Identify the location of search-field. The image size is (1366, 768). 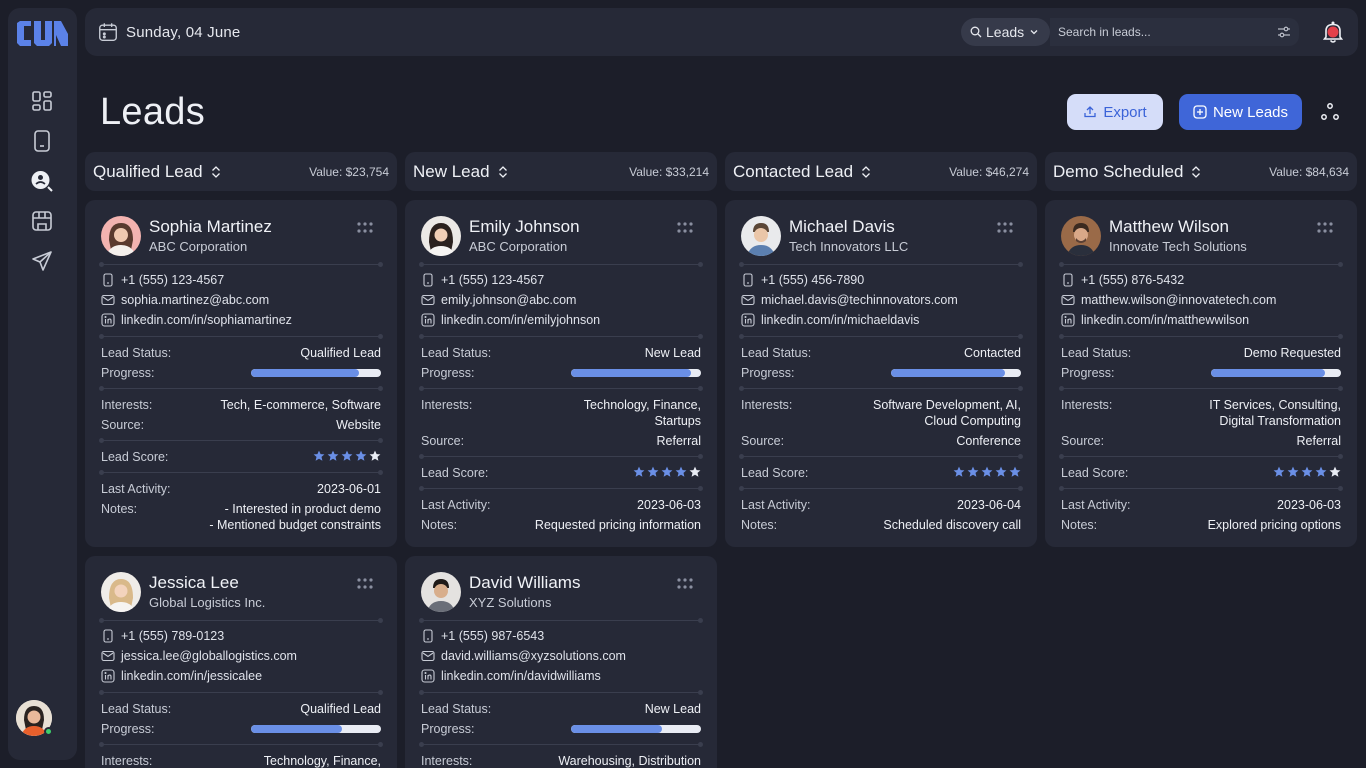
(1174, 32).